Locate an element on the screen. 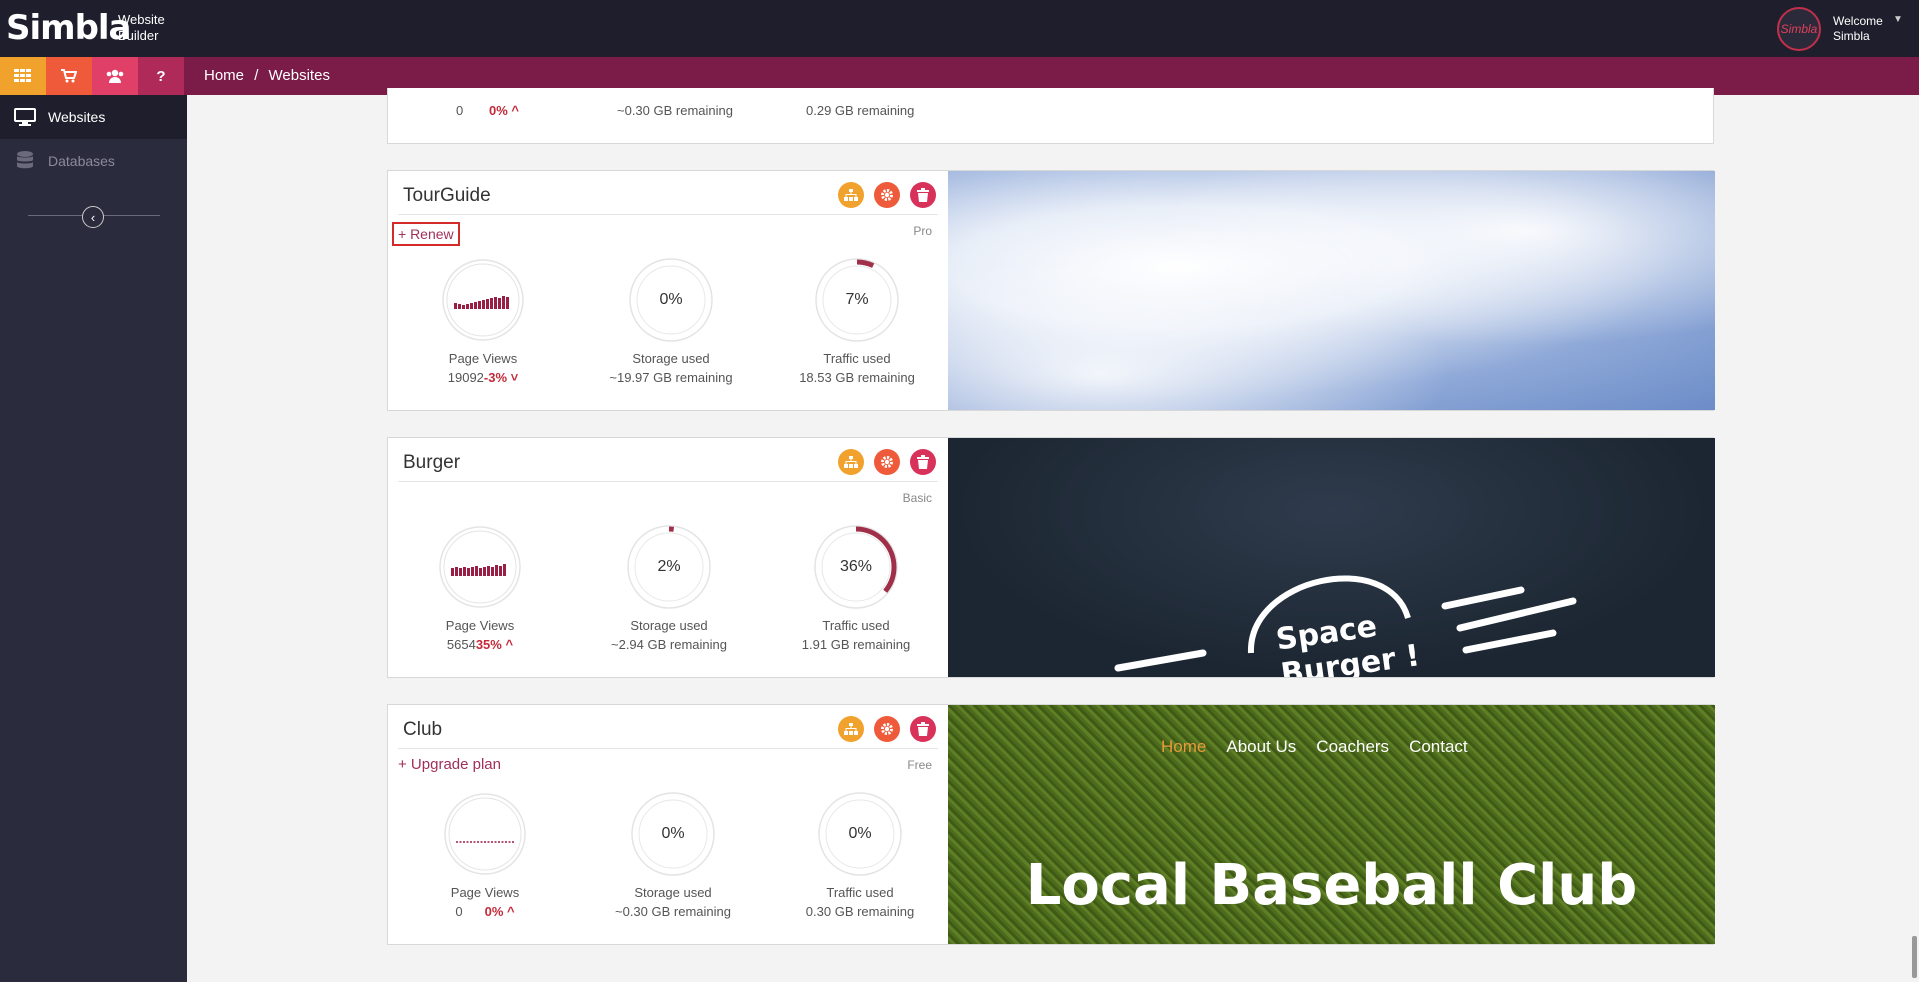  logo-sub-line-2: Builder is located at coordinates (138, 35).